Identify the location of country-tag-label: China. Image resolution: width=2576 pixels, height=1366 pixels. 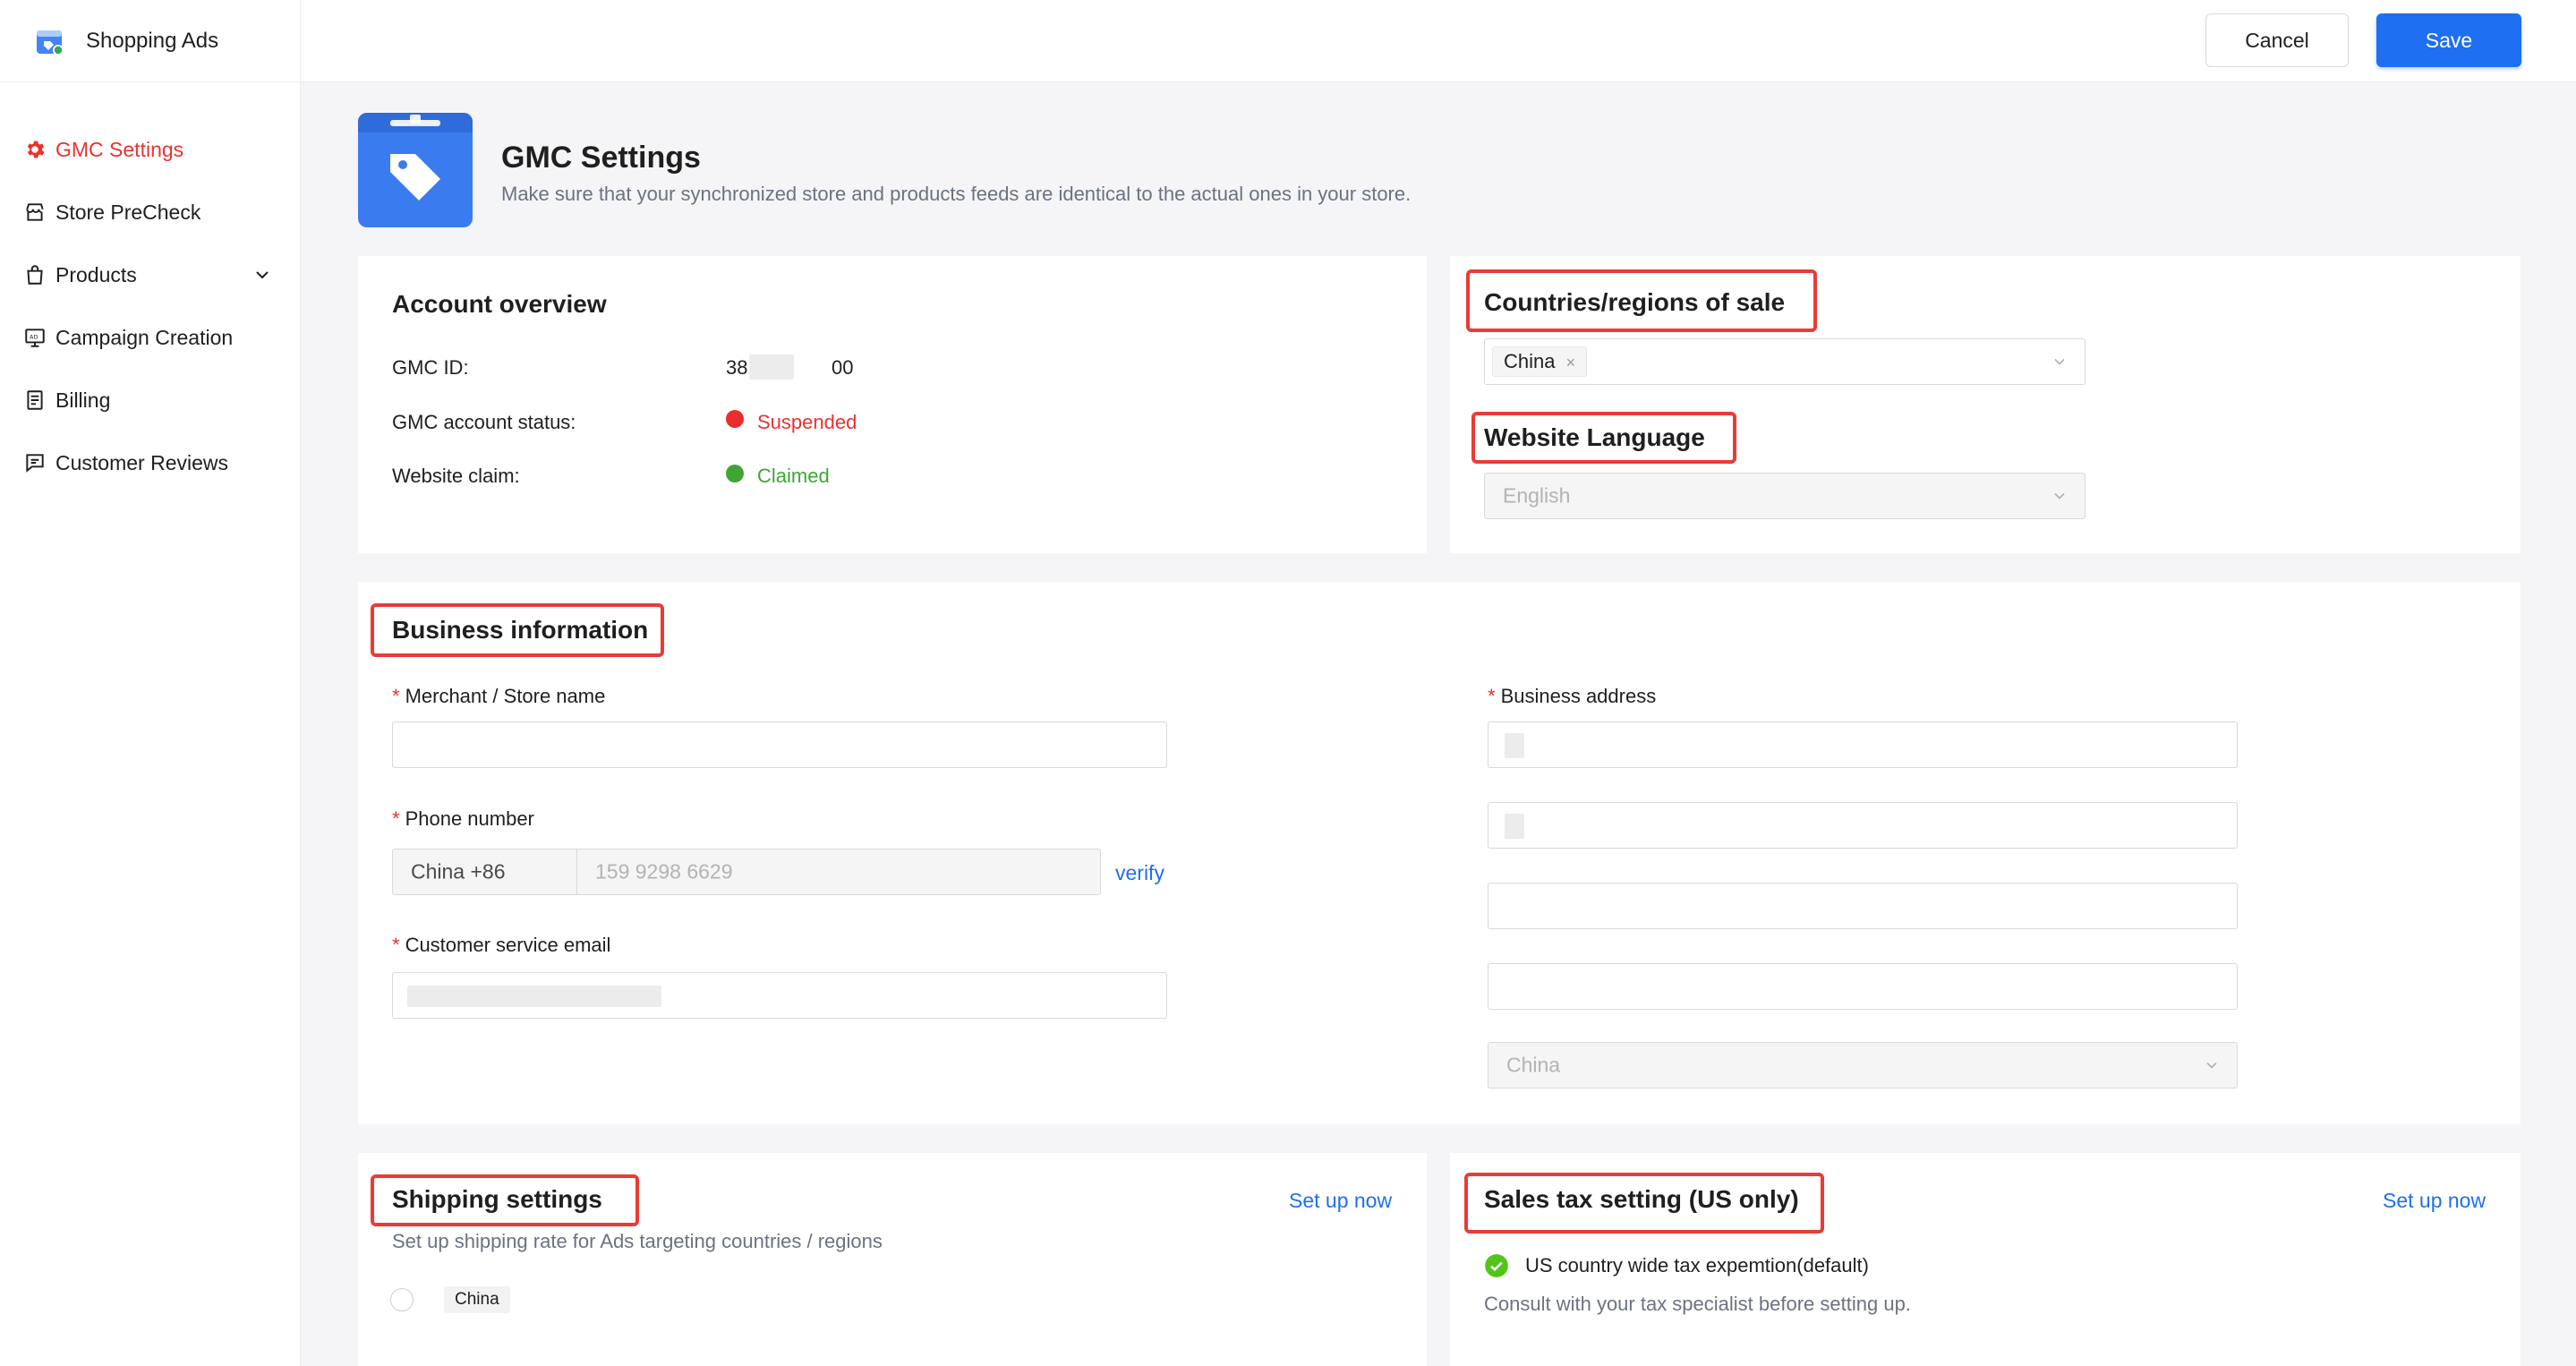
(1530, 361).